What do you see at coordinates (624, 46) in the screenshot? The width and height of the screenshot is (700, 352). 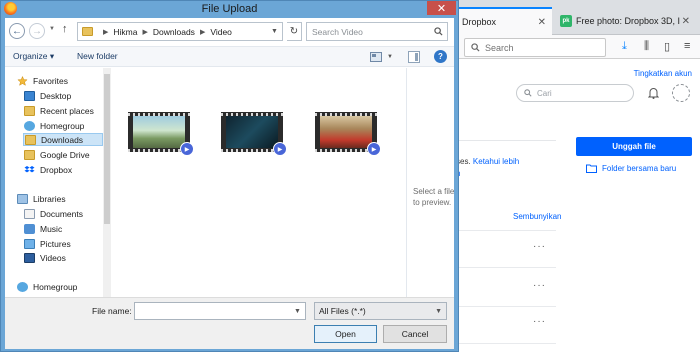 I see `download-icon: ⤓` at bounding box center [624, 46].